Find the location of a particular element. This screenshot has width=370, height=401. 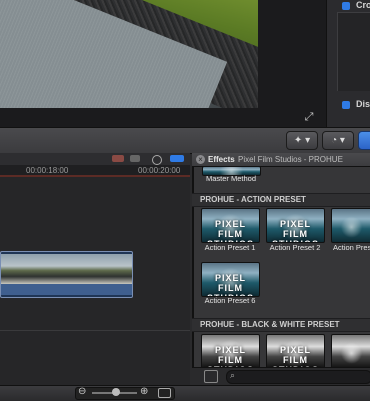

audio-skimming-icon is located at coordinates (135, 158).